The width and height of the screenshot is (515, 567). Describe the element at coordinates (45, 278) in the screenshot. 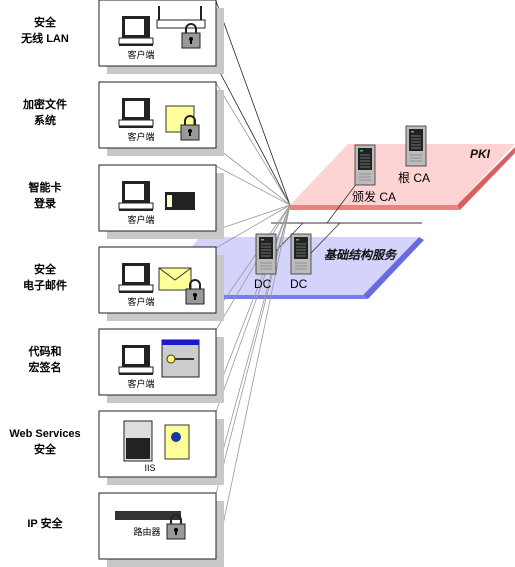

I see `scenario-label: 安全 电子邮件` at that location.